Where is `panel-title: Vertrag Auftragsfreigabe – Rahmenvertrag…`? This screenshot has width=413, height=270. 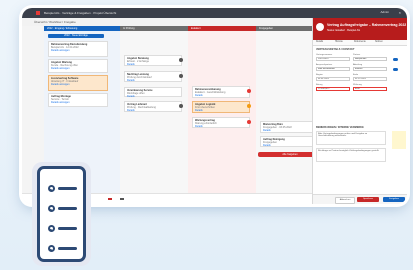 panel-title: Vertrag Auftragsfreigabe – Rahmenvertrag… is located at coordinates (367, 25).